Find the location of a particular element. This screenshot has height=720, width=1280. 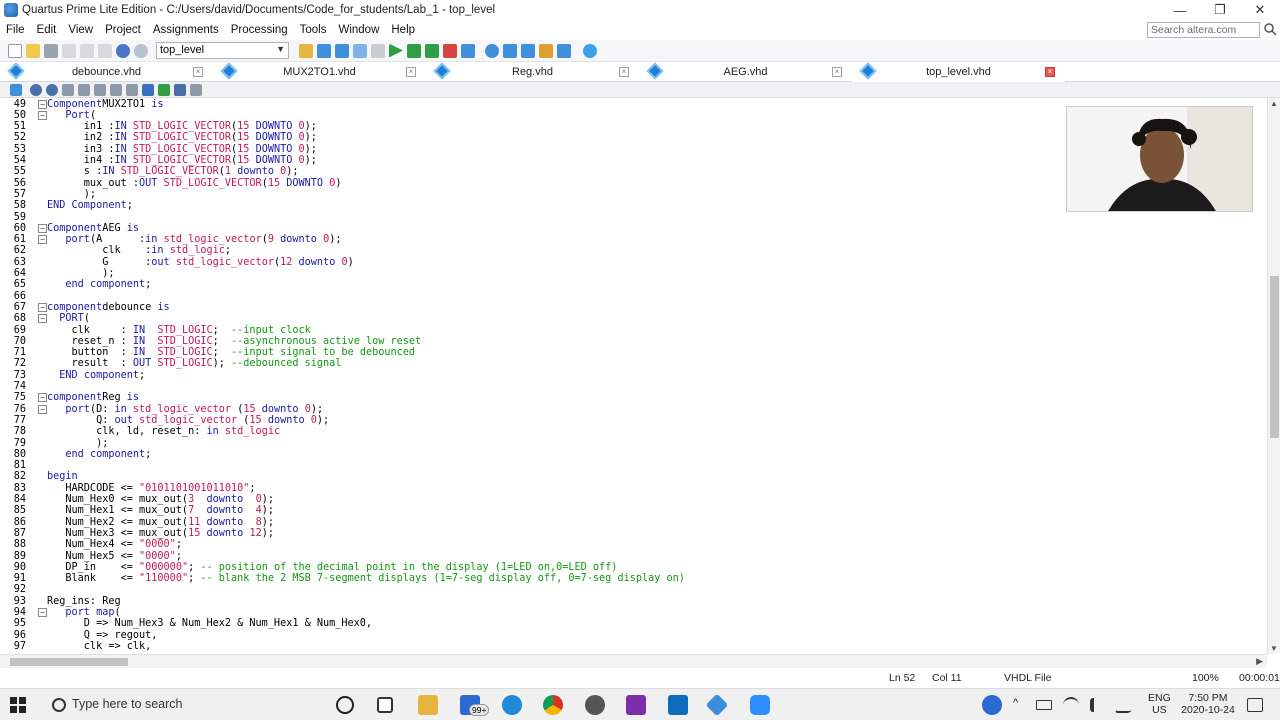

code-line: 82 begin is located at coordinates (633, 476).